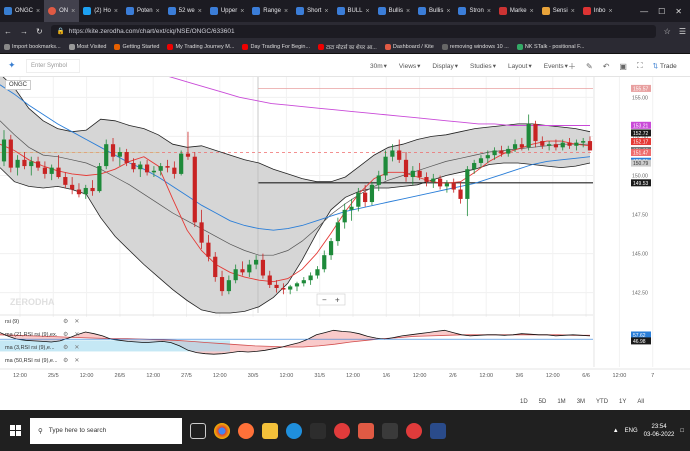 The image size is (690, 451). What do you see at coordinates (558, 11) in the screenshot?
I see `browser-tab: Sensi ×` at bounding box center [558, 11].